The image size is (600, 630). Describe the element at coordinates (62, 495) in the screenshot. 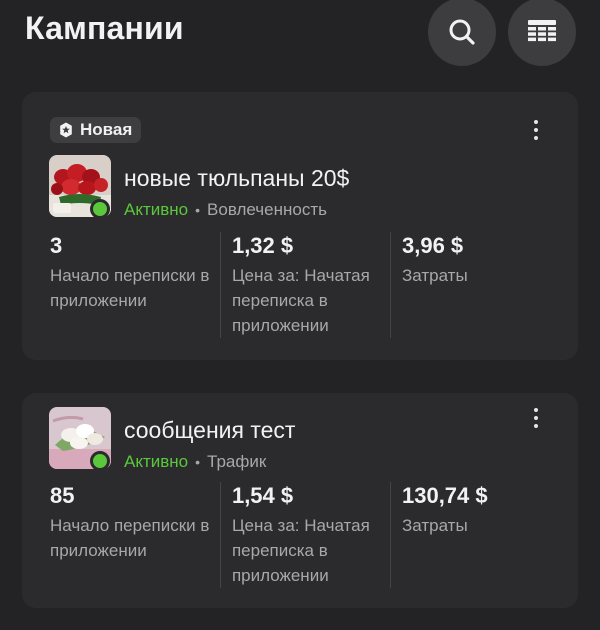

I see `metric-value: 85` at that location.